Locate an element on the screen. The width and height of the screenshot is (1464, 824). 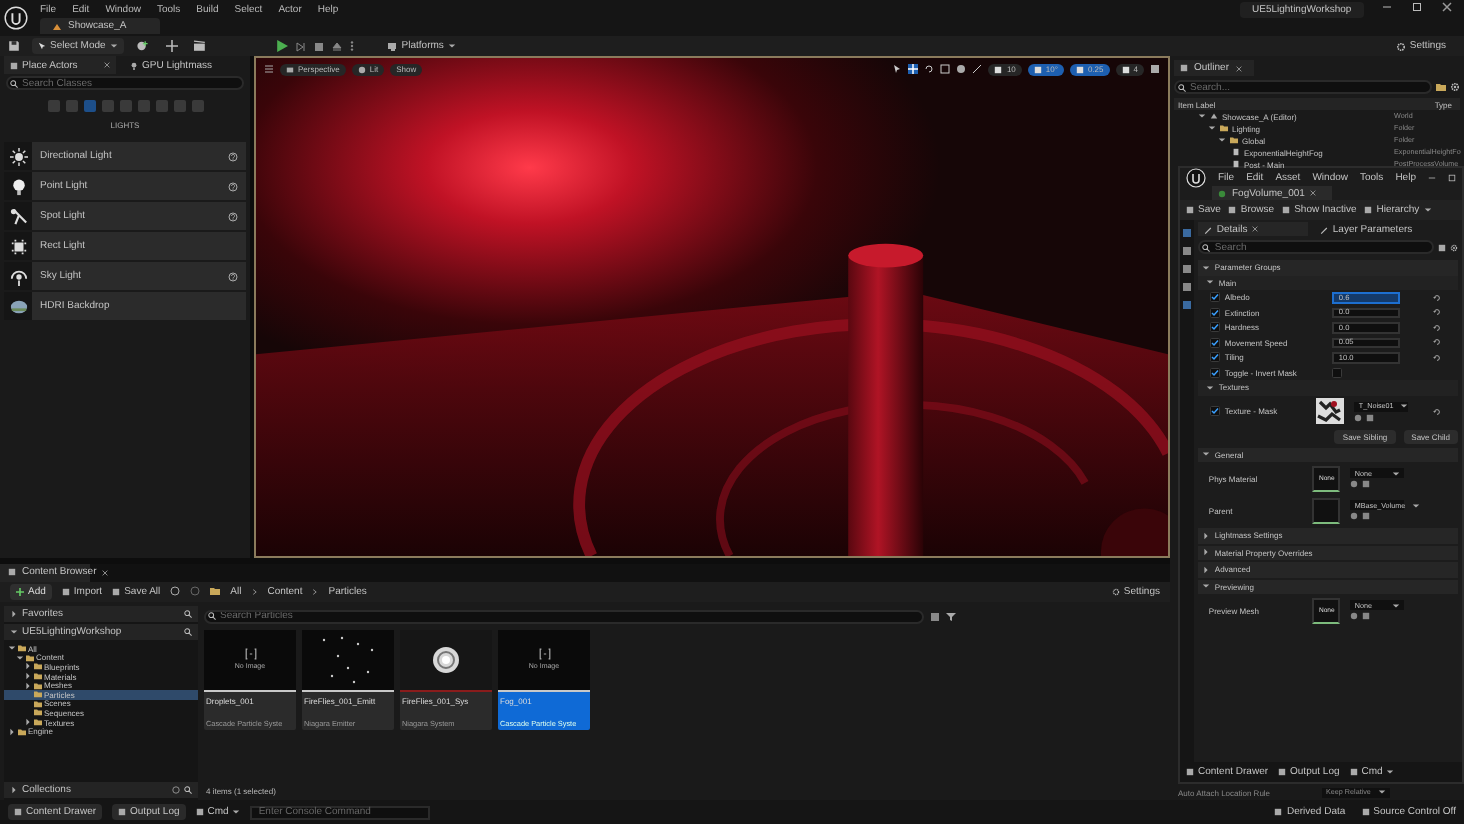
pencil-icon is located at coordinates (1208, 229).